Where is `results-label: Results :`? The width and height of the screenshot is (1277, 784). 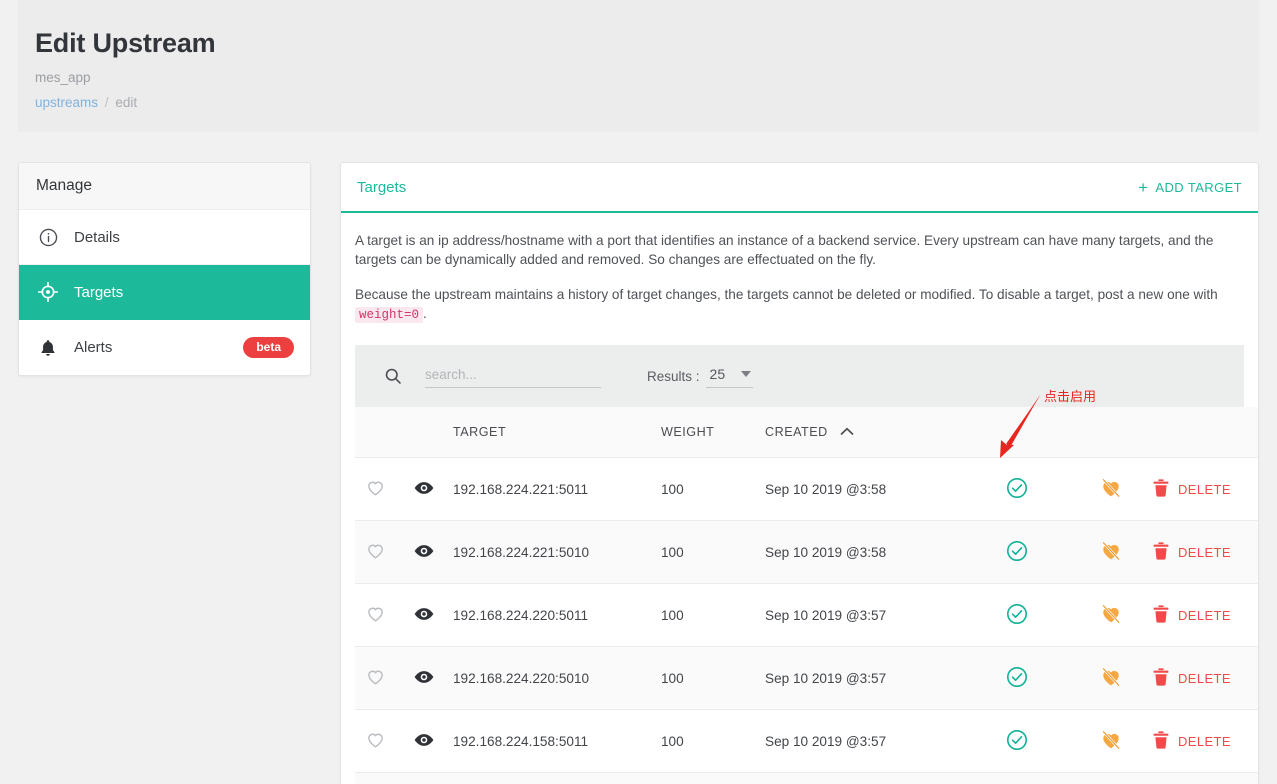
results-label: Results : is located at coordinates (673, 376).